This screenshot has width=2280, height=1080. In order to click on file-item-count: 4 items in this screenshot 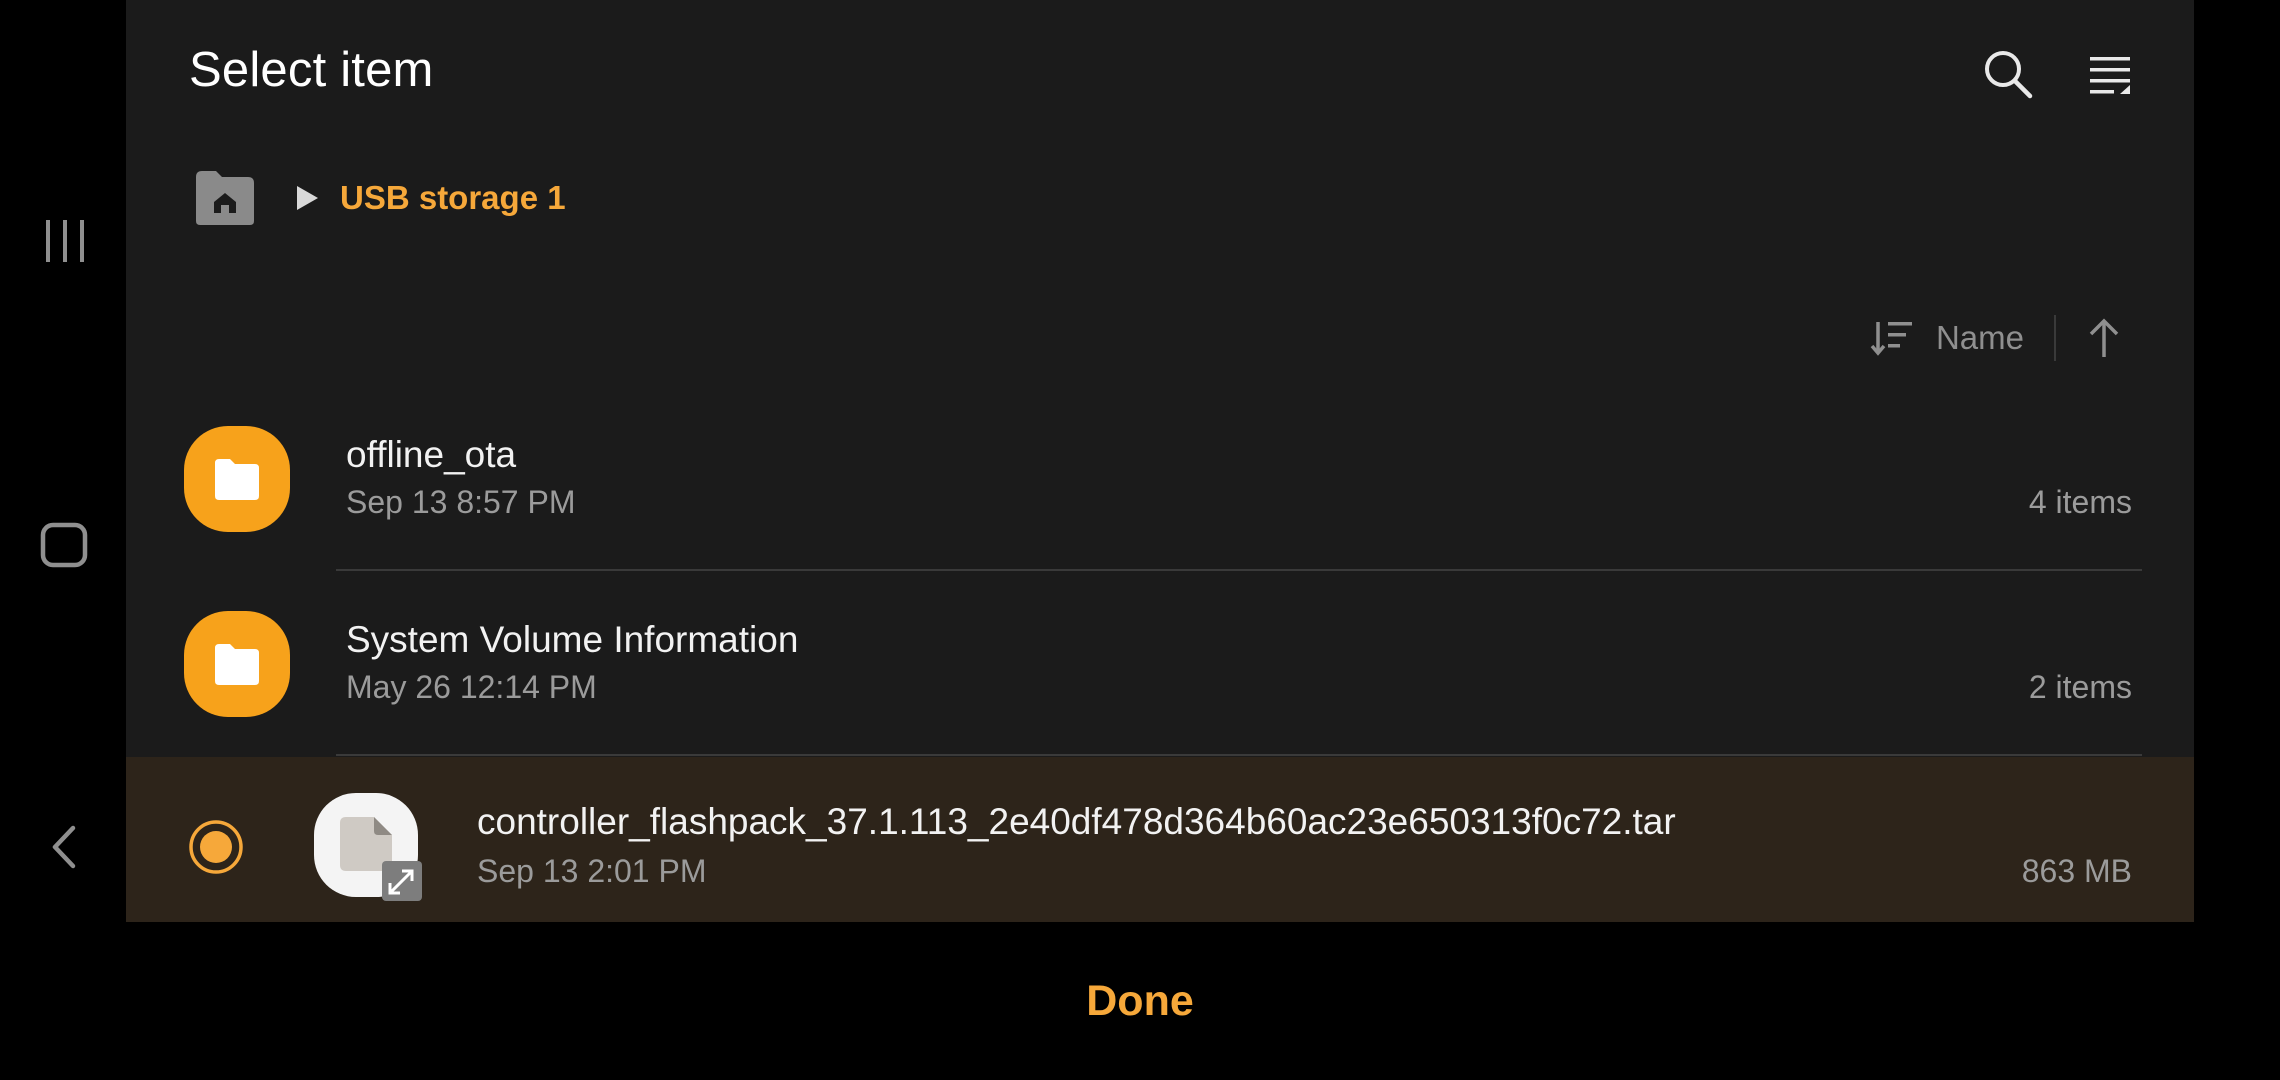, I will do `click(2080, 502)`.